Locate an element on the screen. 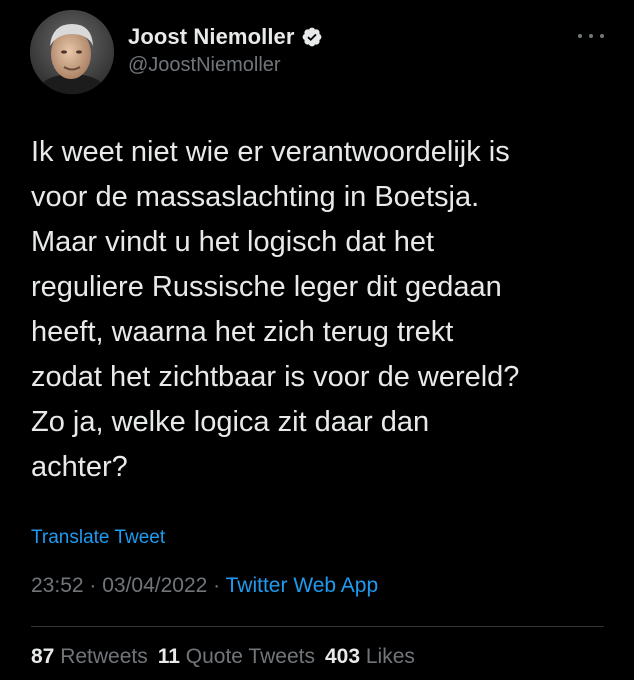  tweet-meta: 23:52 · 03/04/2022 · Twitter Web App is located at coordinates (204, 586).